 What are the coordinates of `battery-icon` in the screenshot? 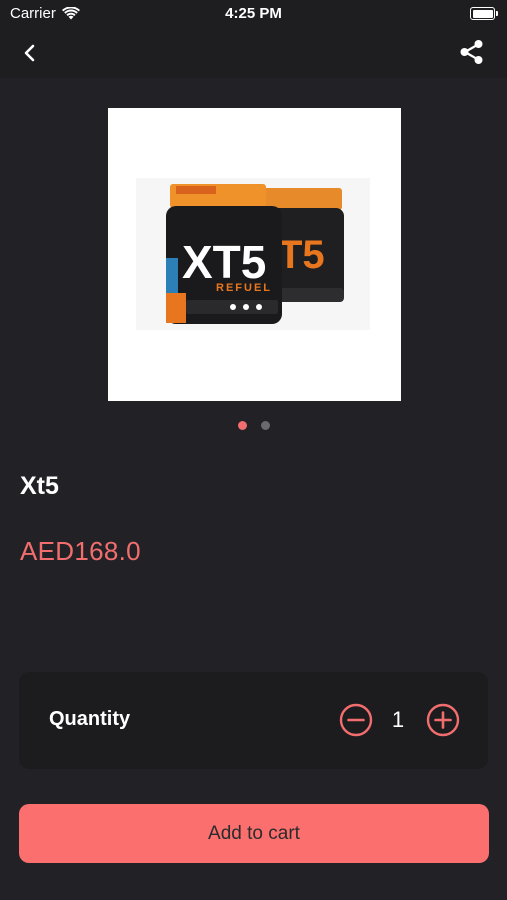 It's located at (484, 13).